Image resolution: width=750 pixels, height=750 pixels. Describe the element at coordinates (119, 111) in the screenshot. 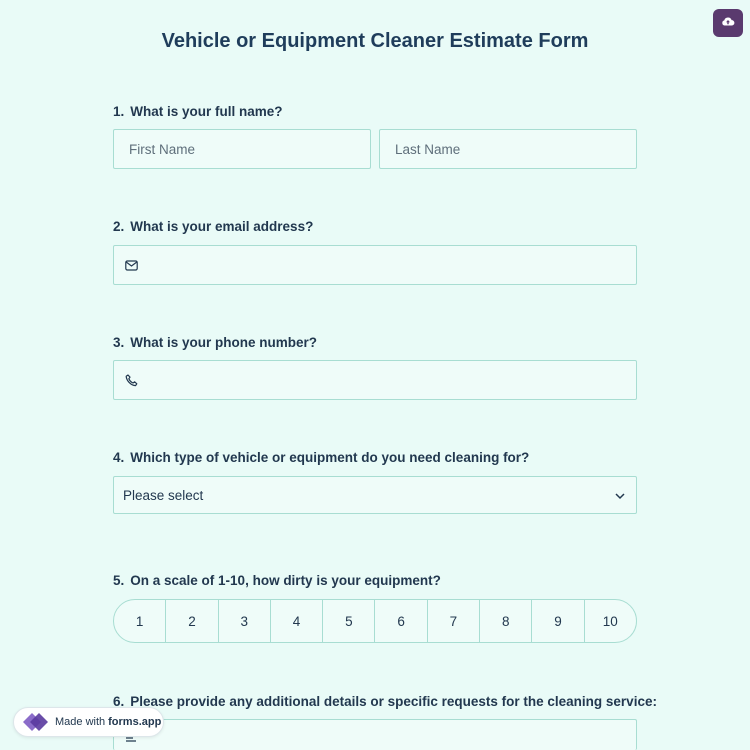

I see `question-number: 1.` at that location.